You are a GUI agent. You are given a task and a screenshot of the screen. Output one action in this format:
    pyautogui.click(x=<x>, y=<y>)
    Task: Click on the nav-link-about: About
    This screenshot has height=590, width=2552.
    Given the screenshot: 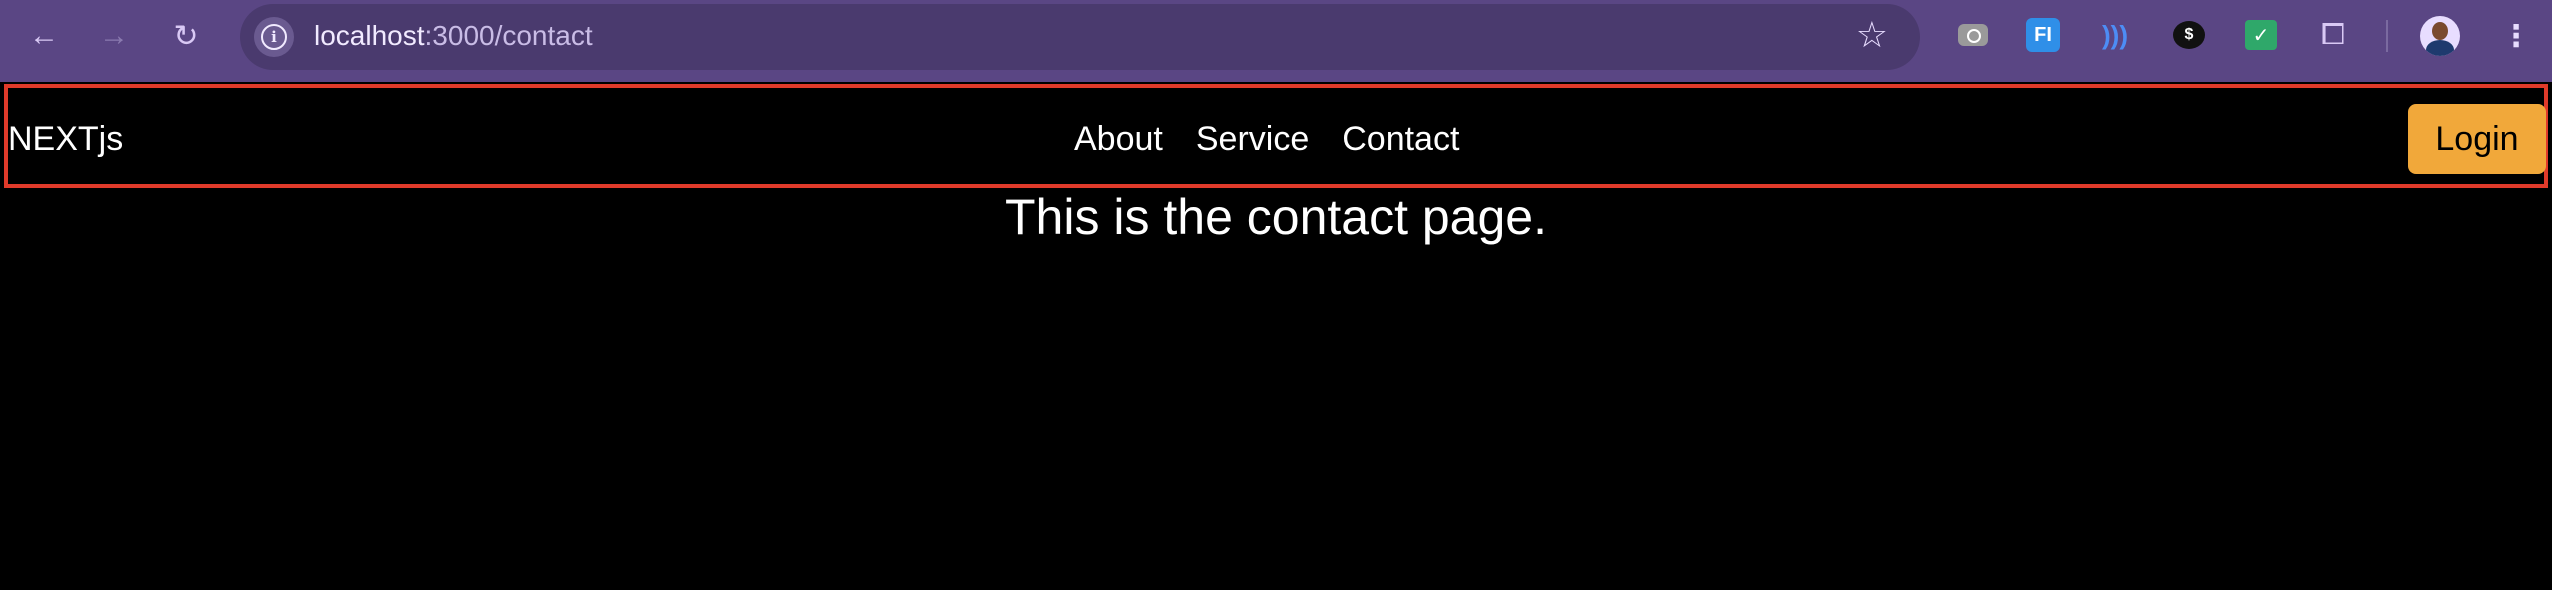 What is the action you would take?
    pyautogui.click(x=1118, y=139)
    